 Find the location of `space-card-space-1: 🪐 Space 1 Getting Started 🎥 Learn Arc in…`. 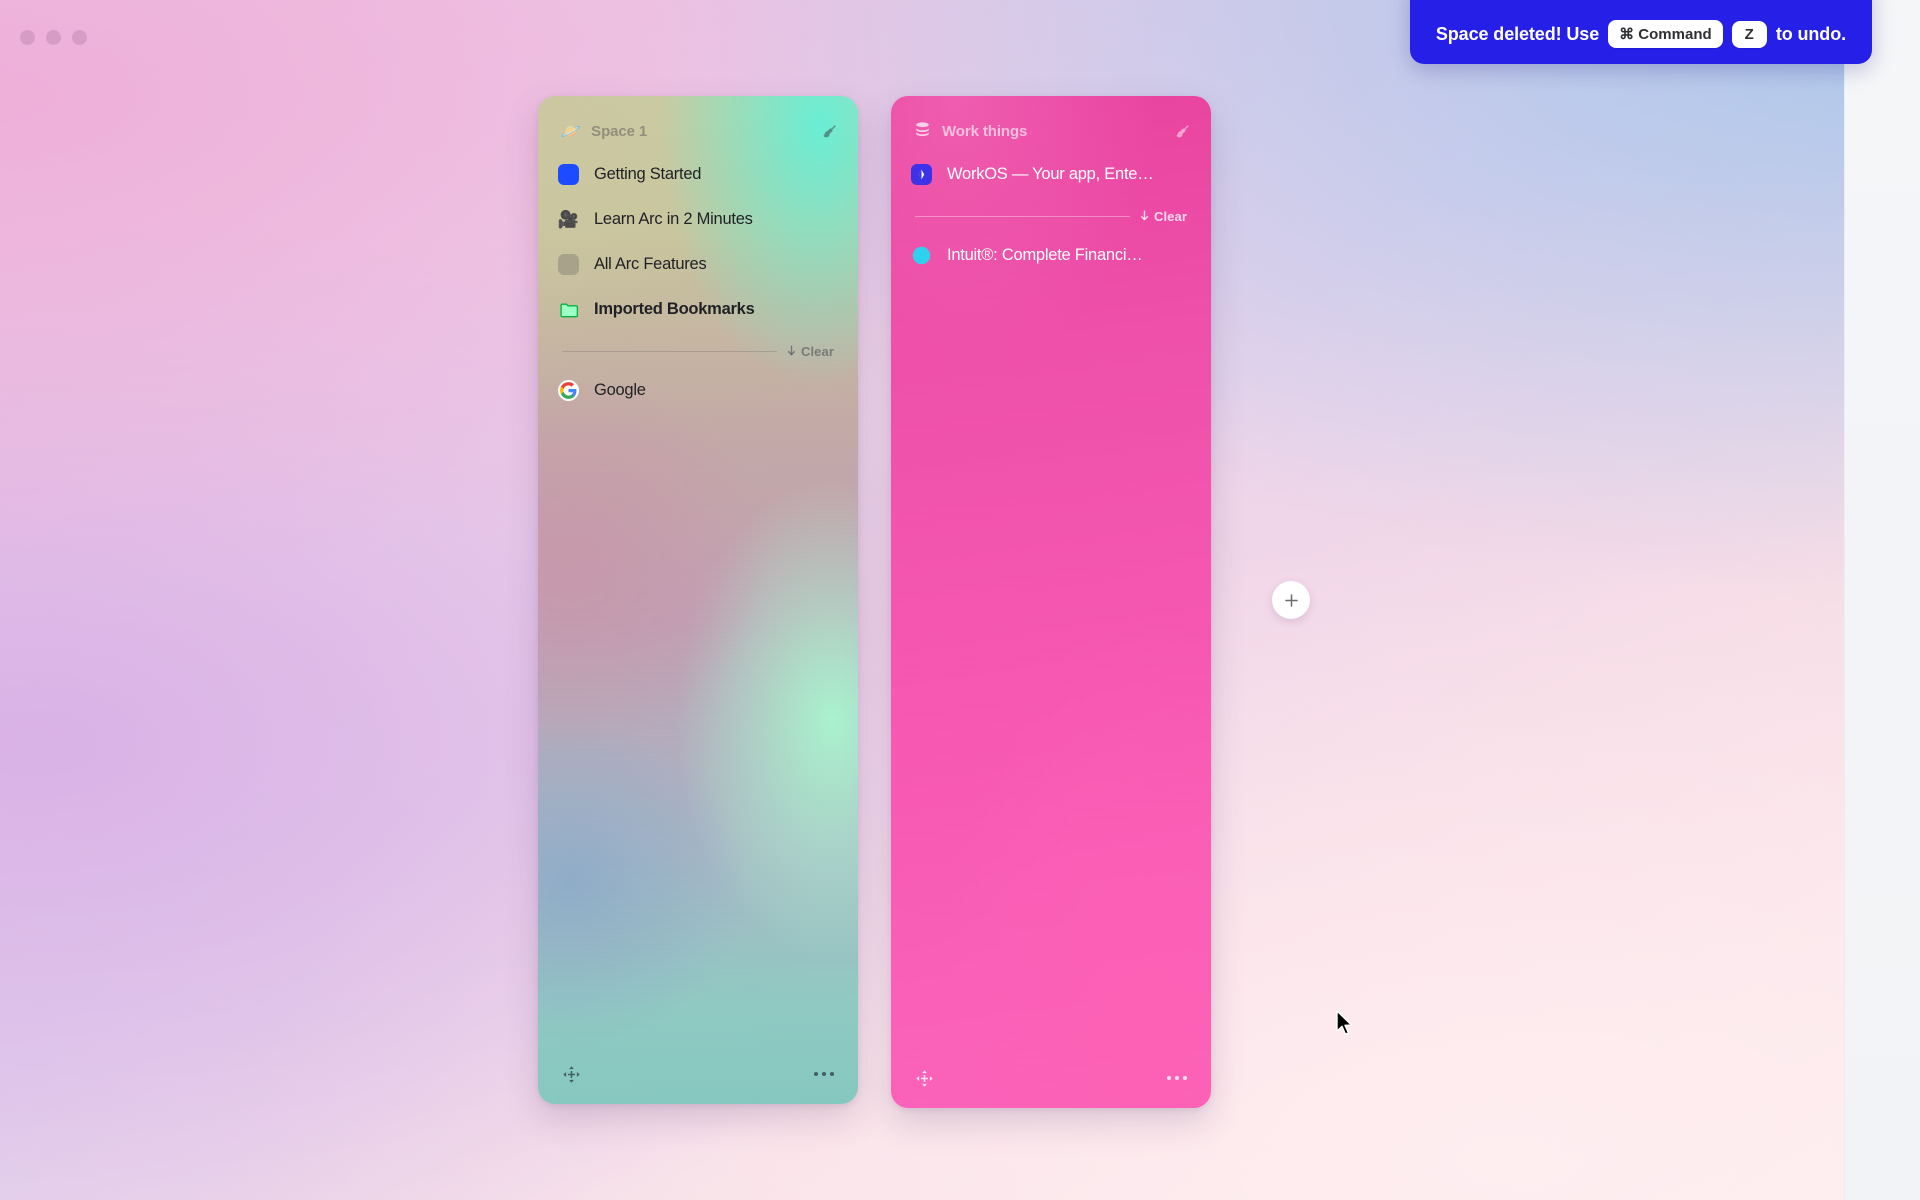

space-card-space-1: 🪐 Space 1 Getting Started 🎥 Learn Arc in… is located at coordinates (698, 600).